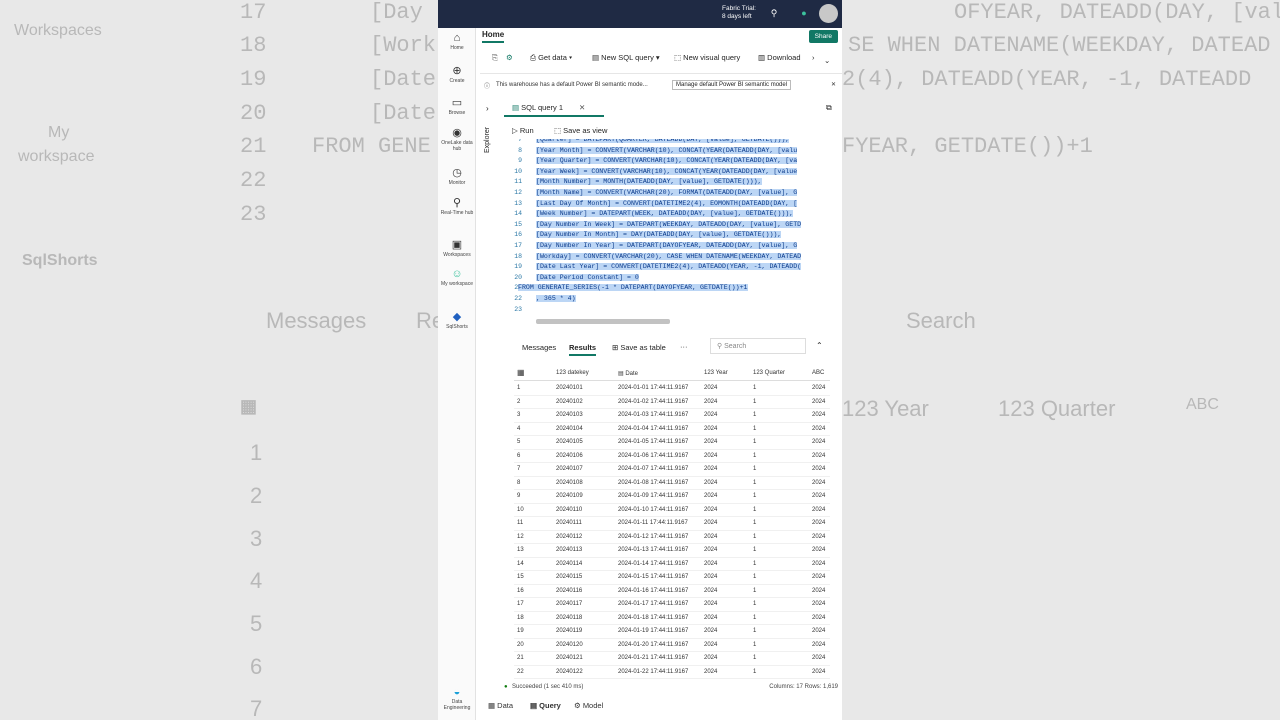 The width and height of the screenshot is (1280, 720). I want to click on chat-icon: ●, so click(804, 14).